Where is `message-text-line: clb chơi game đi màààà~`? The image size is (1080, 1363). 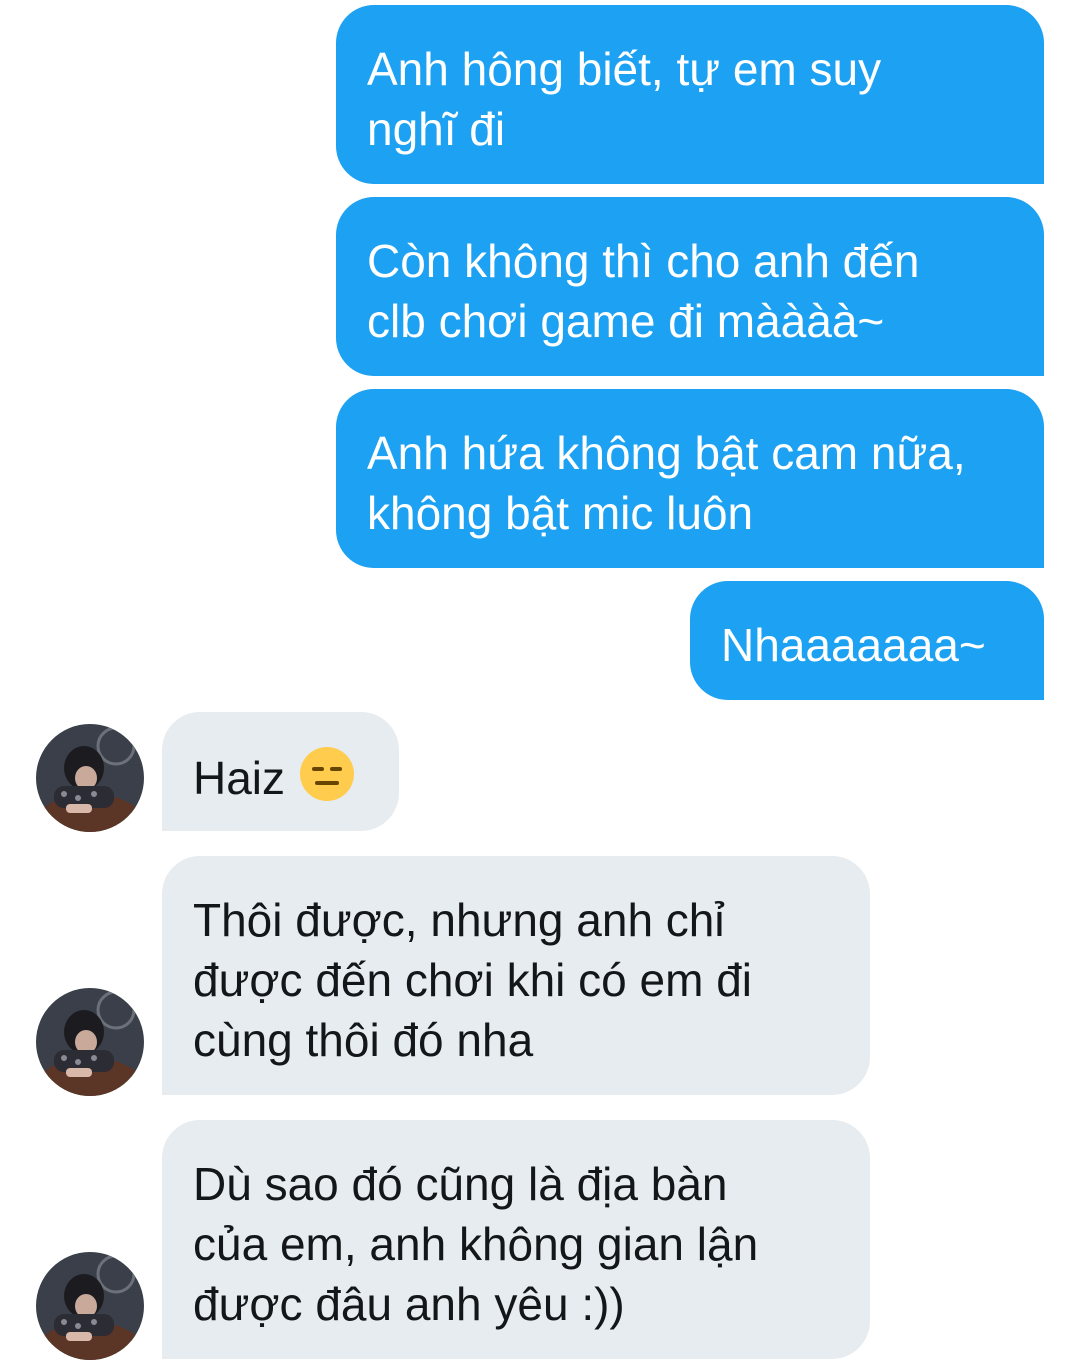
message-text-line: clb chơi game đi màààà~ is located at coordinates (626, 321).